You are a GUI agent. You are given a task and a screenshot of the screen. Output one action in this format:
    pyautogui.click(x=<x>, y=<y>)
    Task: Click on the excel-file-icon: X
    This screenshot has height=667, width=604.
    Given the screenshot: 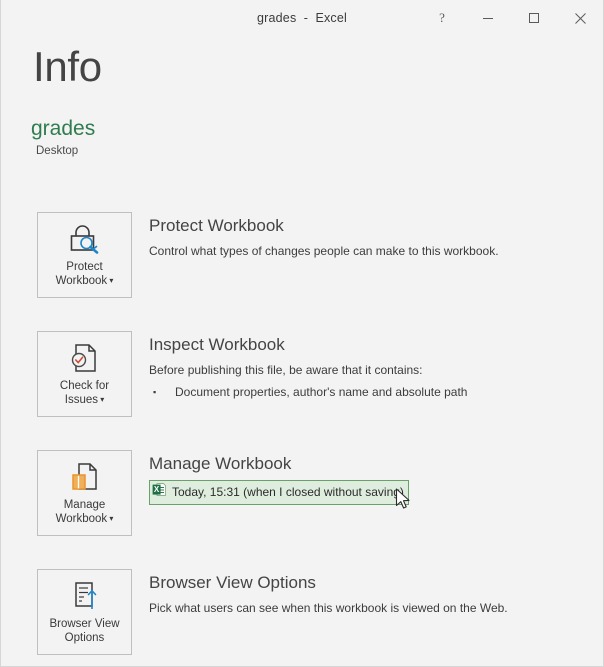 What is the action you would take?
    pyautogui.click(x=159, y=492)
    